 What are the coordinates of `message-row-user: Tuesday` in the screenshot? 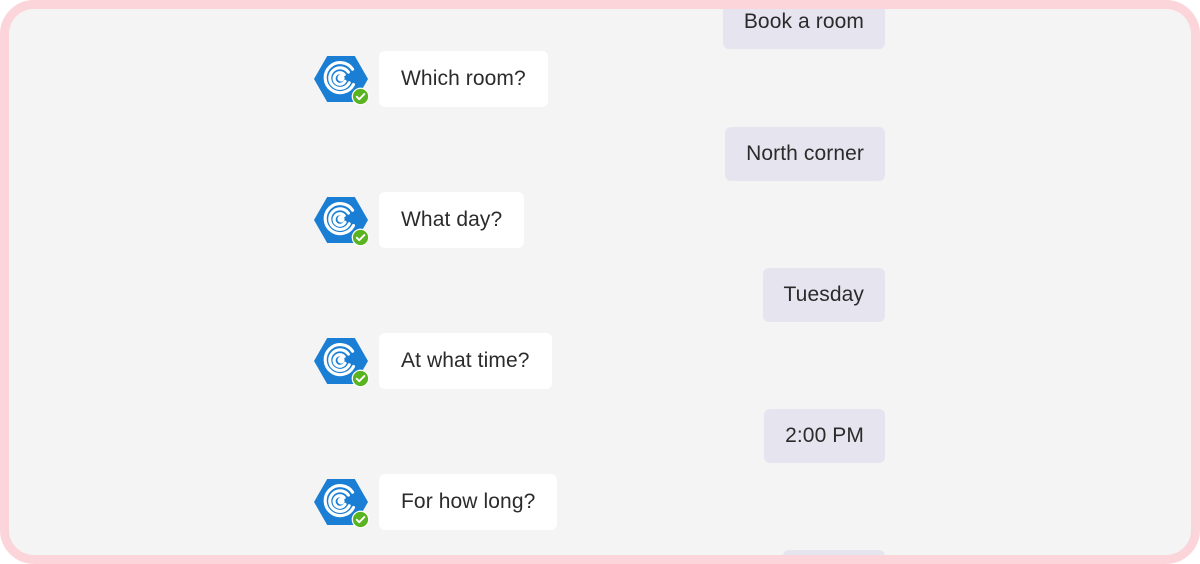 It's located at (447, 295).